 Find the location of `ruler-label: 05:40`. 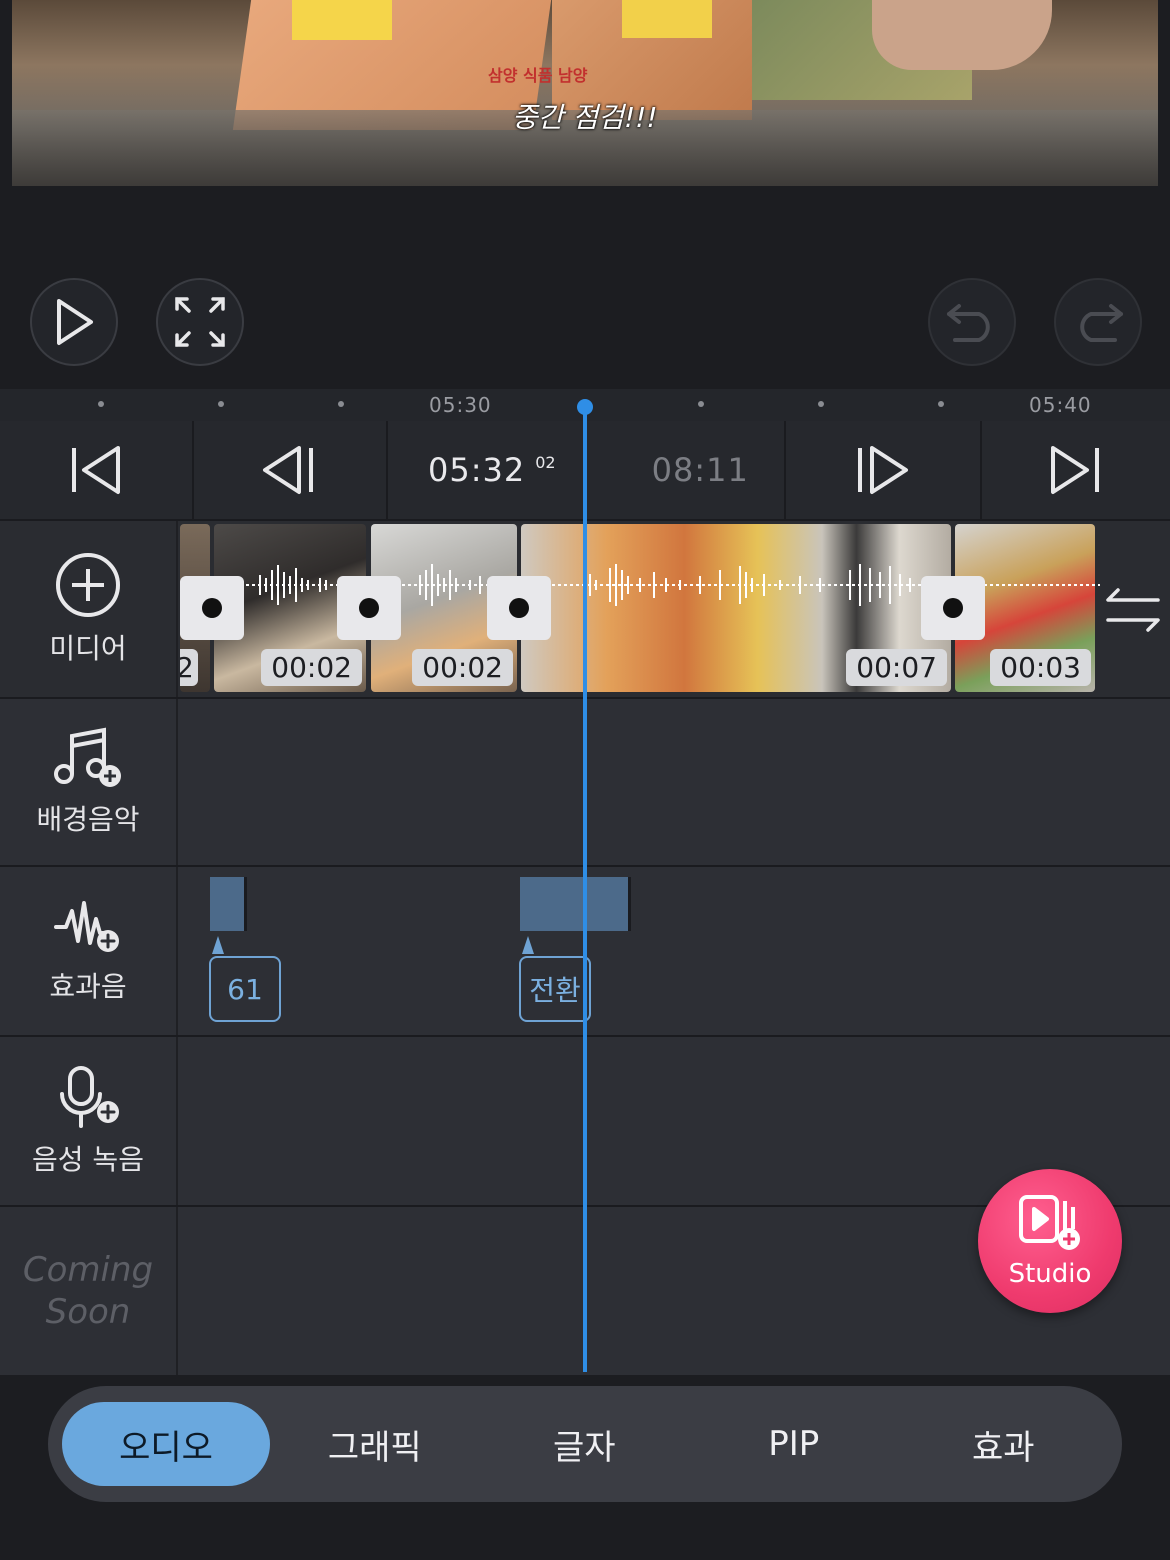

ruler-label: 05:40 is located at coordinates (1060, 405).